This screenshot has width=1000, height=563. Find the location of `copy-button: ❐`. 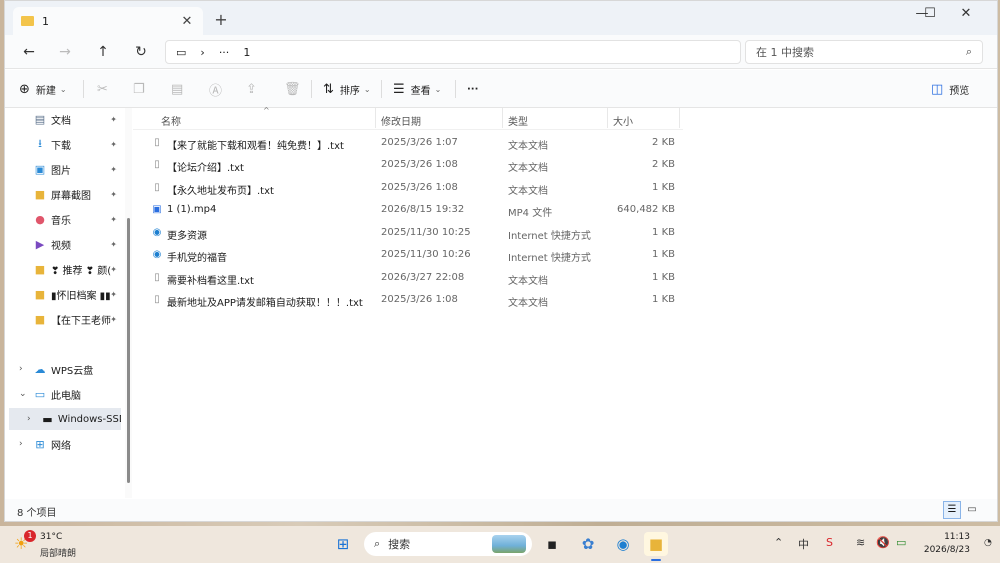

copy-button: ❐ is located at coordinates (142, 89).